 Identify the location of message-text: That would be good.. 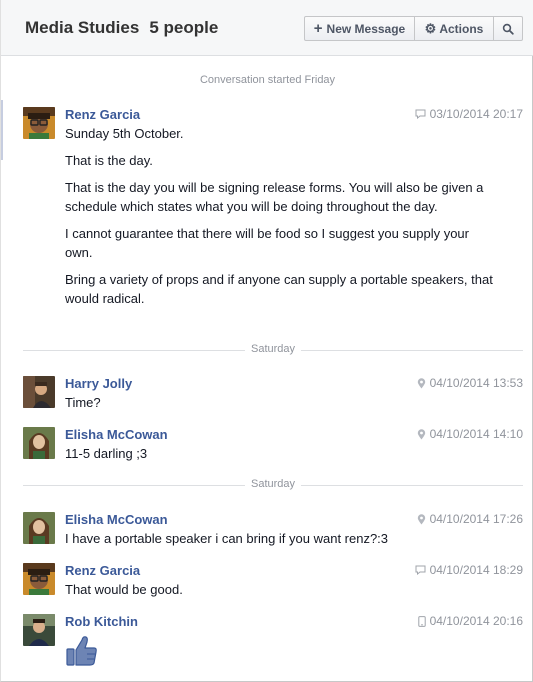
(124, 589).